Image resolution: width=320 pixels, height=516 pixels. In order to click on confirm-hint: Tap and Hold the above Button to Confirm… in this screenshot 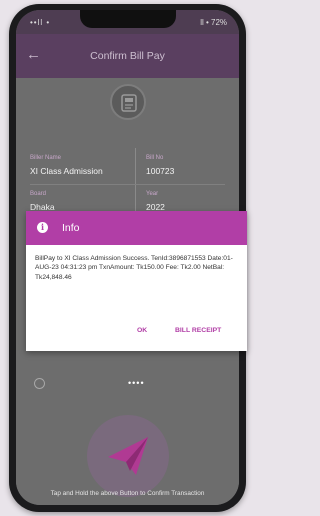, I will do `click(127, 493)`.